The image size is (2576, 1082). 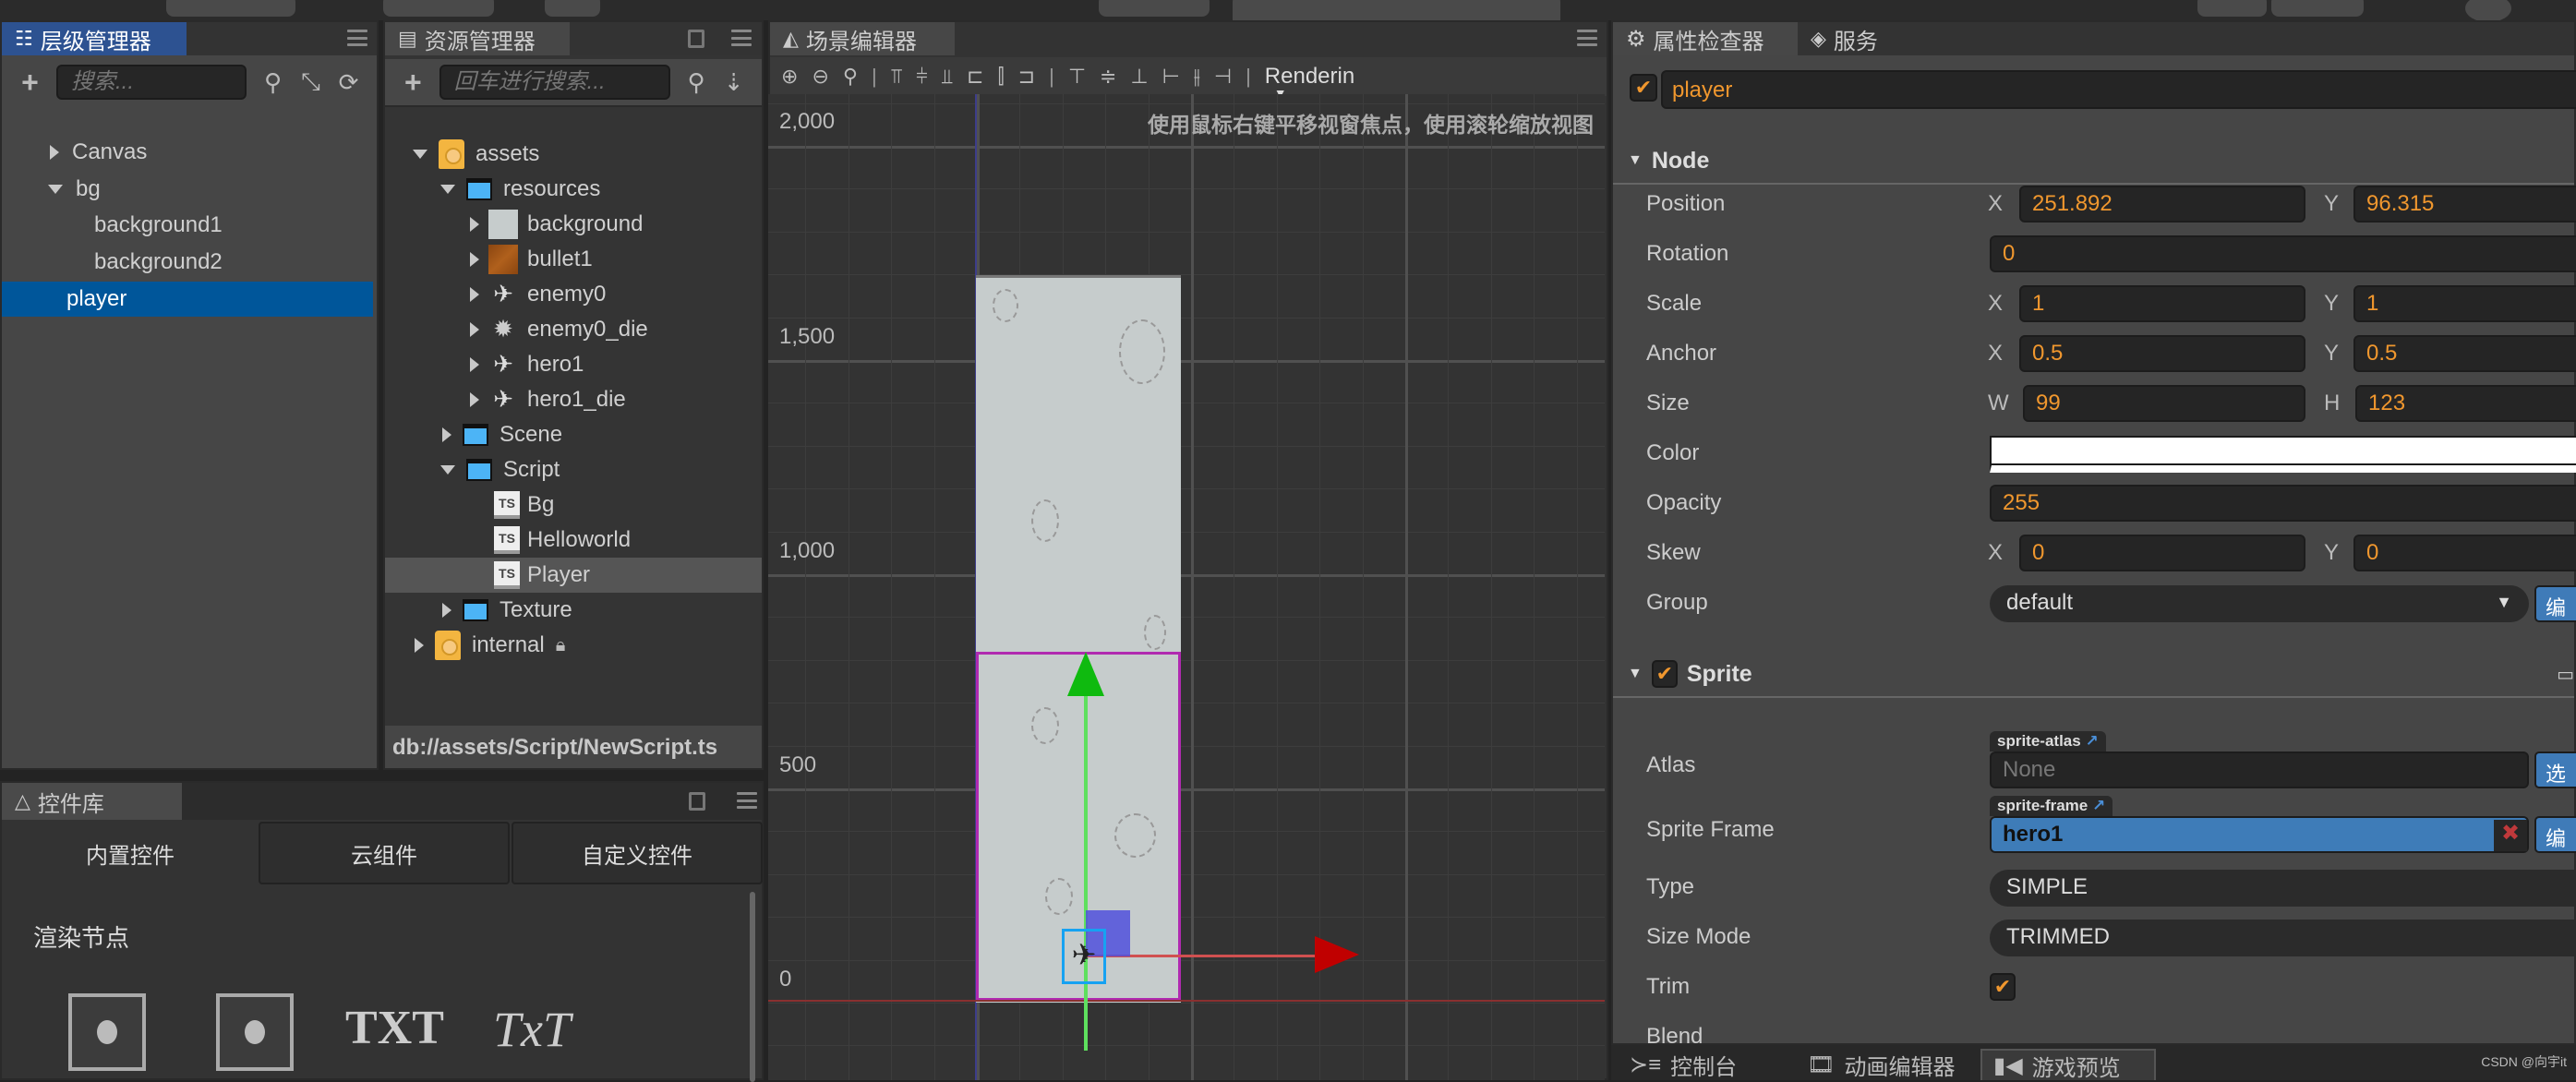 What do you see at coordinates (896, 77) in the screenshot?
I see `align-top-icon: ⫪` at bounding box center [896, 77].